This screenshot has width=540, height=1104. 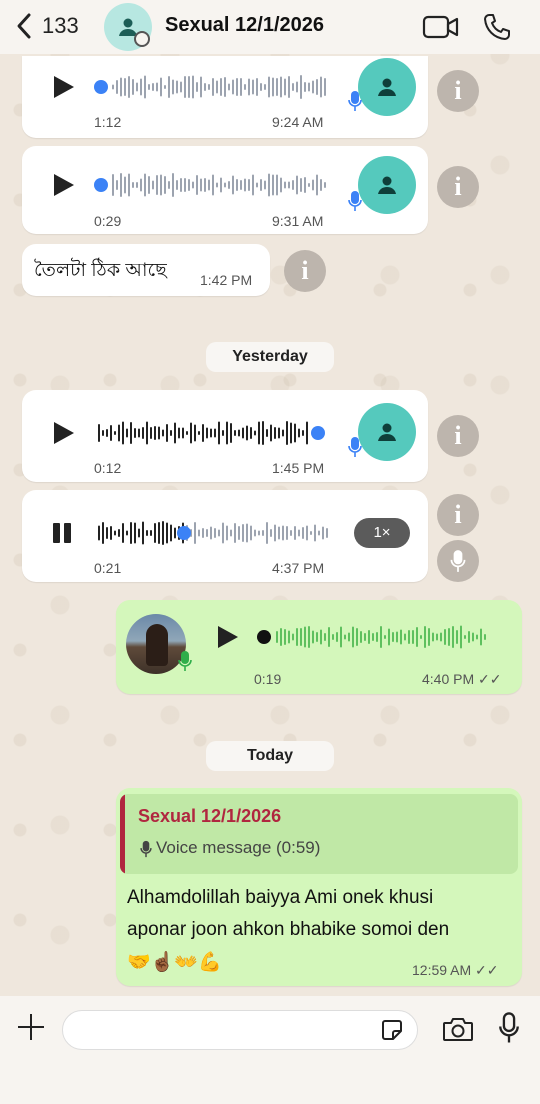 What do you see at coordinates (458, 1029) in the screenshot?
I see `camera-icon` at bounding box center [458, 1029].